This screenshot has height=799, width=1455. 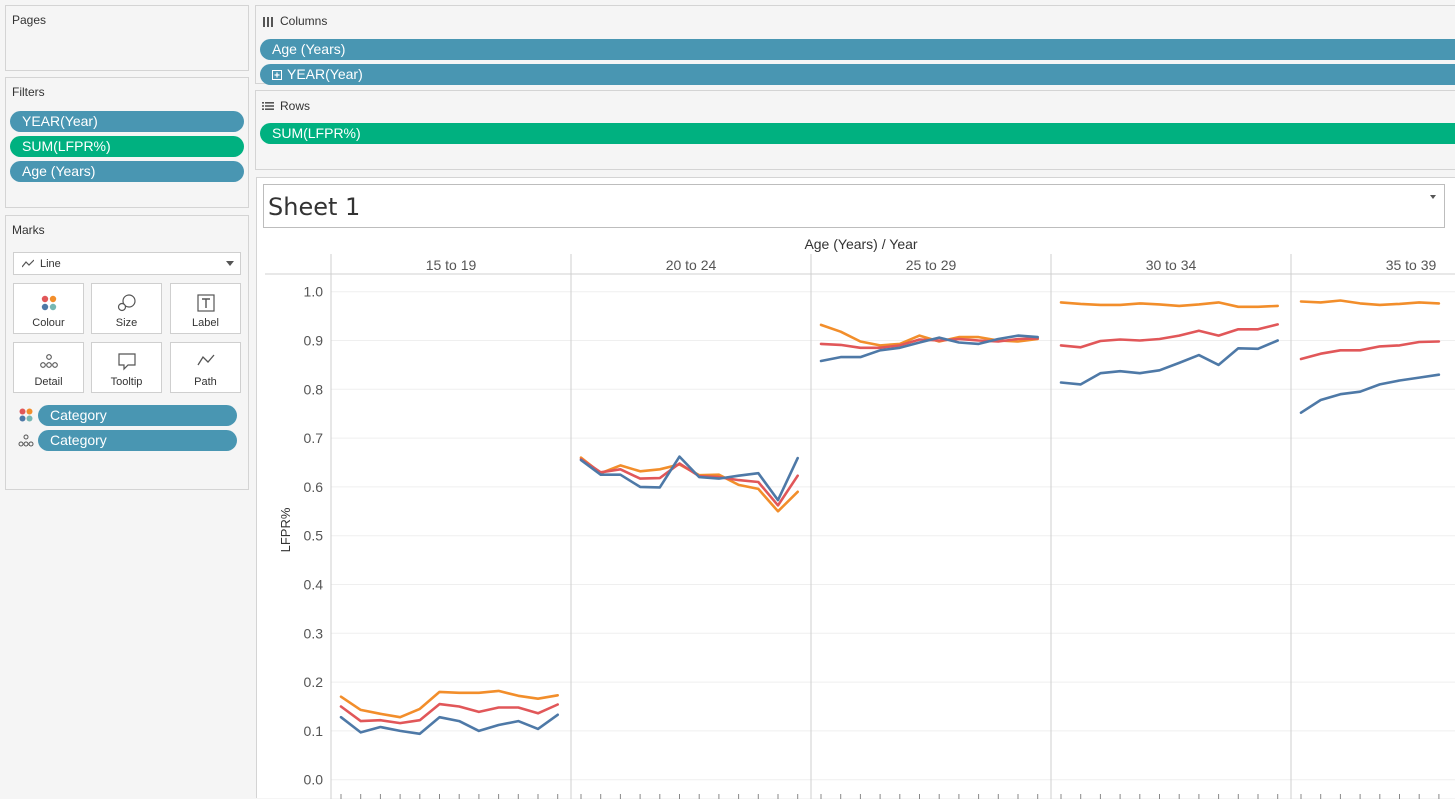 I want to click on rows-shelf-label: Rows, so click(x=286, y=106).